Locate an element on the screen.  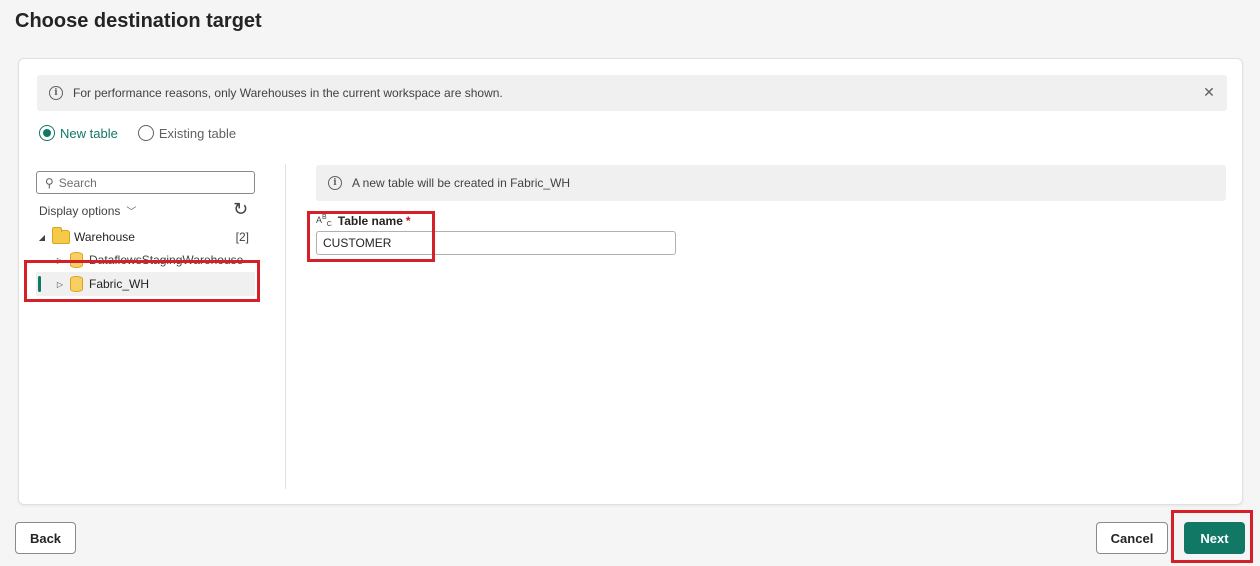
close-icon: ✕ is located at coordinates (1209, 92).